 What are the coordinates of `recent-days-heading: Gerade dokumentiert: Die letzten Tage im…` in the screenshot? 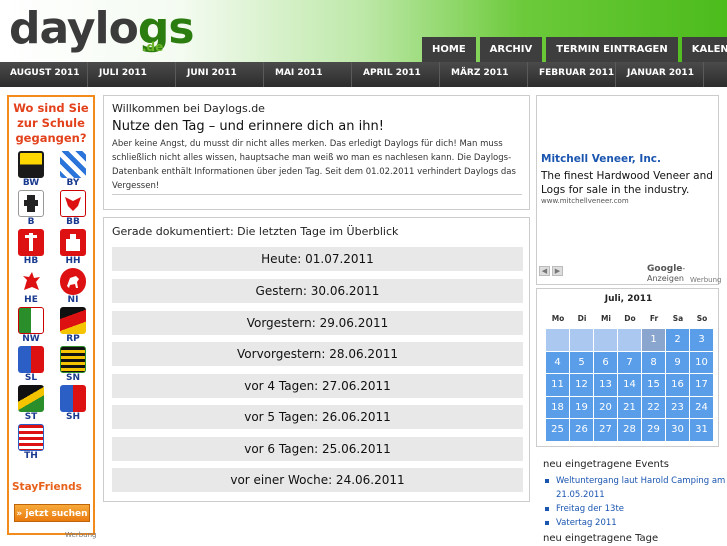 It's located at (255, 231).